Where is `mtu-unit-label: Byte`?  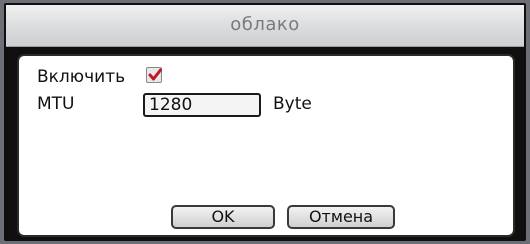
mtu-unit-label: Byte is located at coordinates (292, 104).